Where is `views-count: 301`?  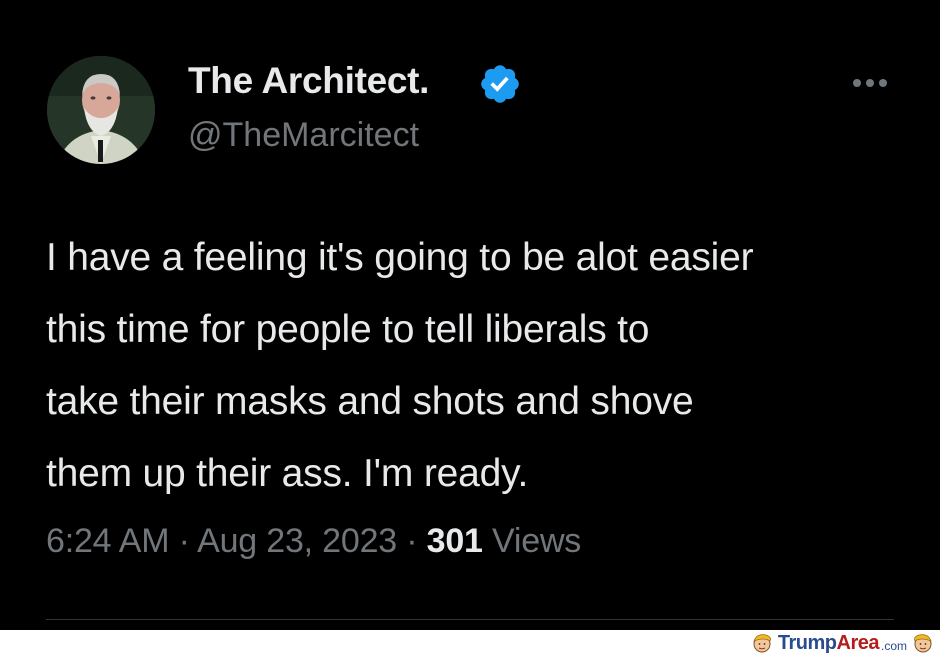
views-count: 301 is located at coordinates (454, 541).